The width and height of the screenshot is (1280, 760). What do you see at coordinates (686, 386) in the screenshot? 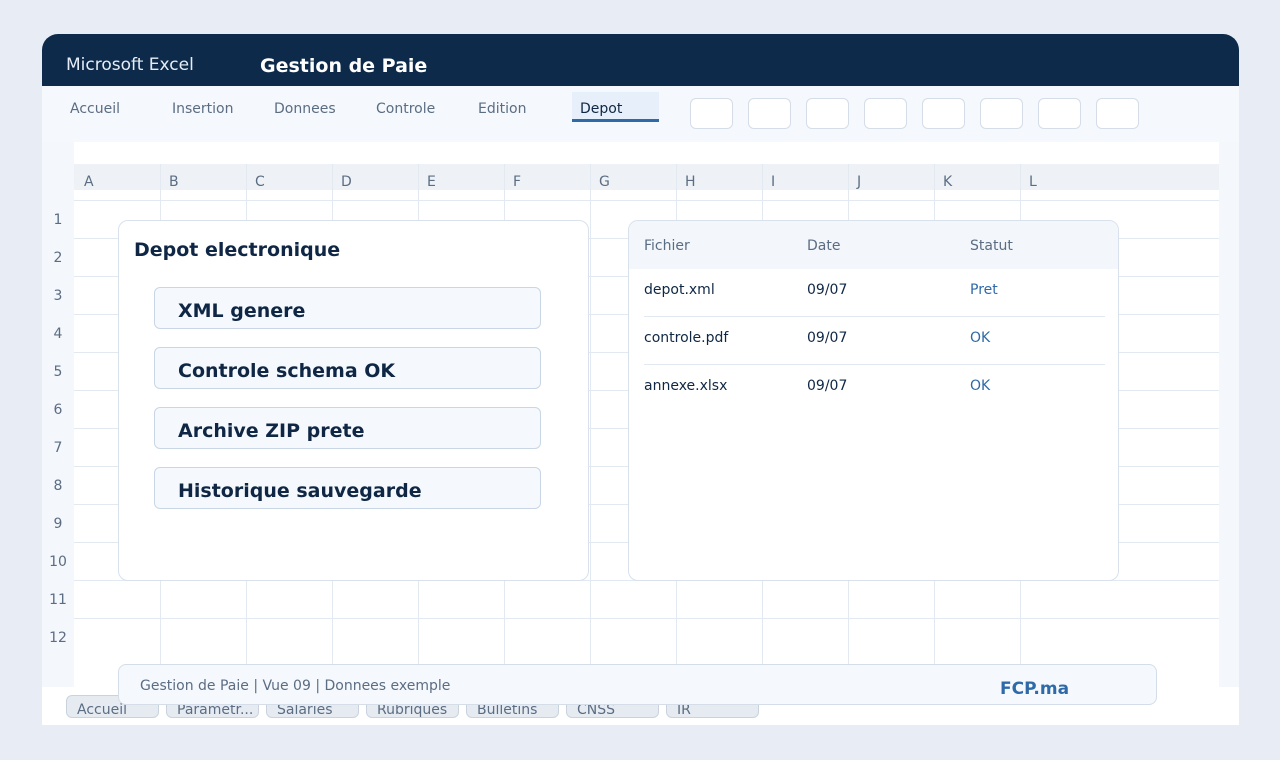
I see `cell-fichier: annexe.xlsx` at bounding box center [686, 386].